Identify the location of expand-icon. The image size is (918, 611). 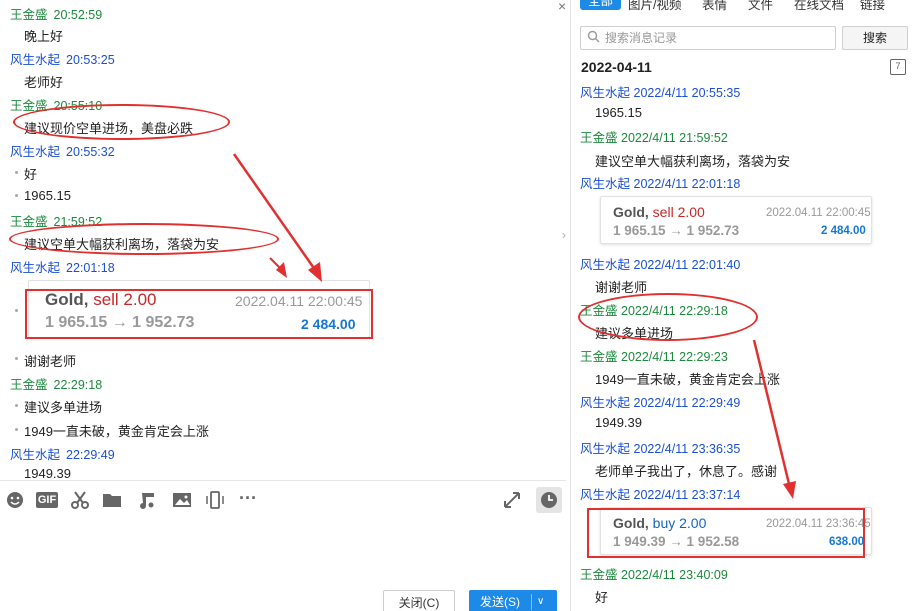
(512, 500).